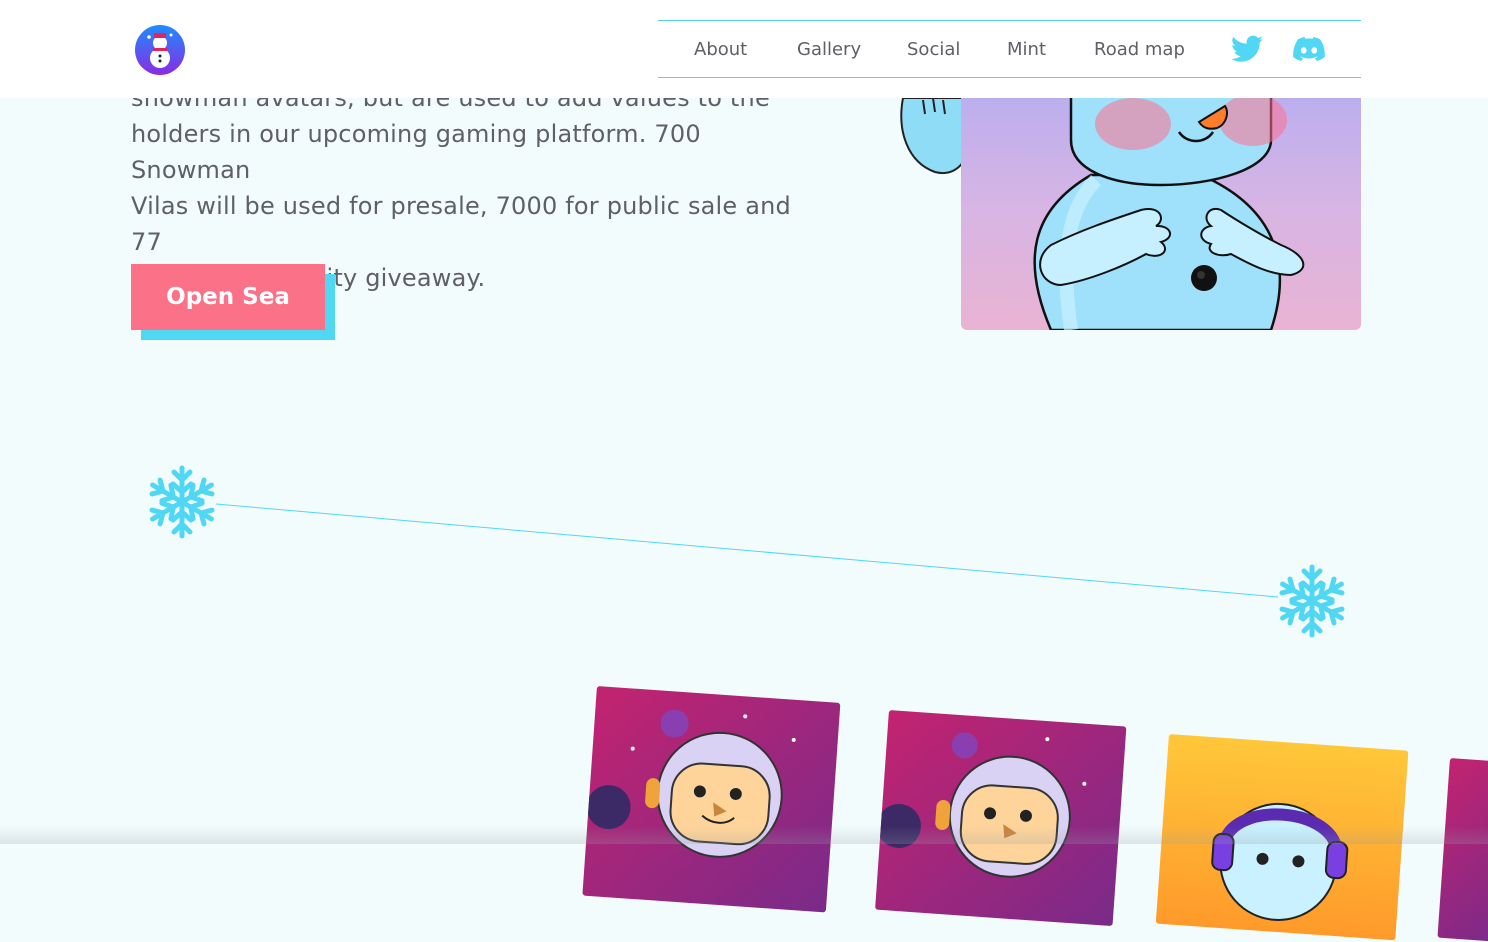 The image size is (1488, 942). I want to click on snowman-logo-icon, so click(160, 50).